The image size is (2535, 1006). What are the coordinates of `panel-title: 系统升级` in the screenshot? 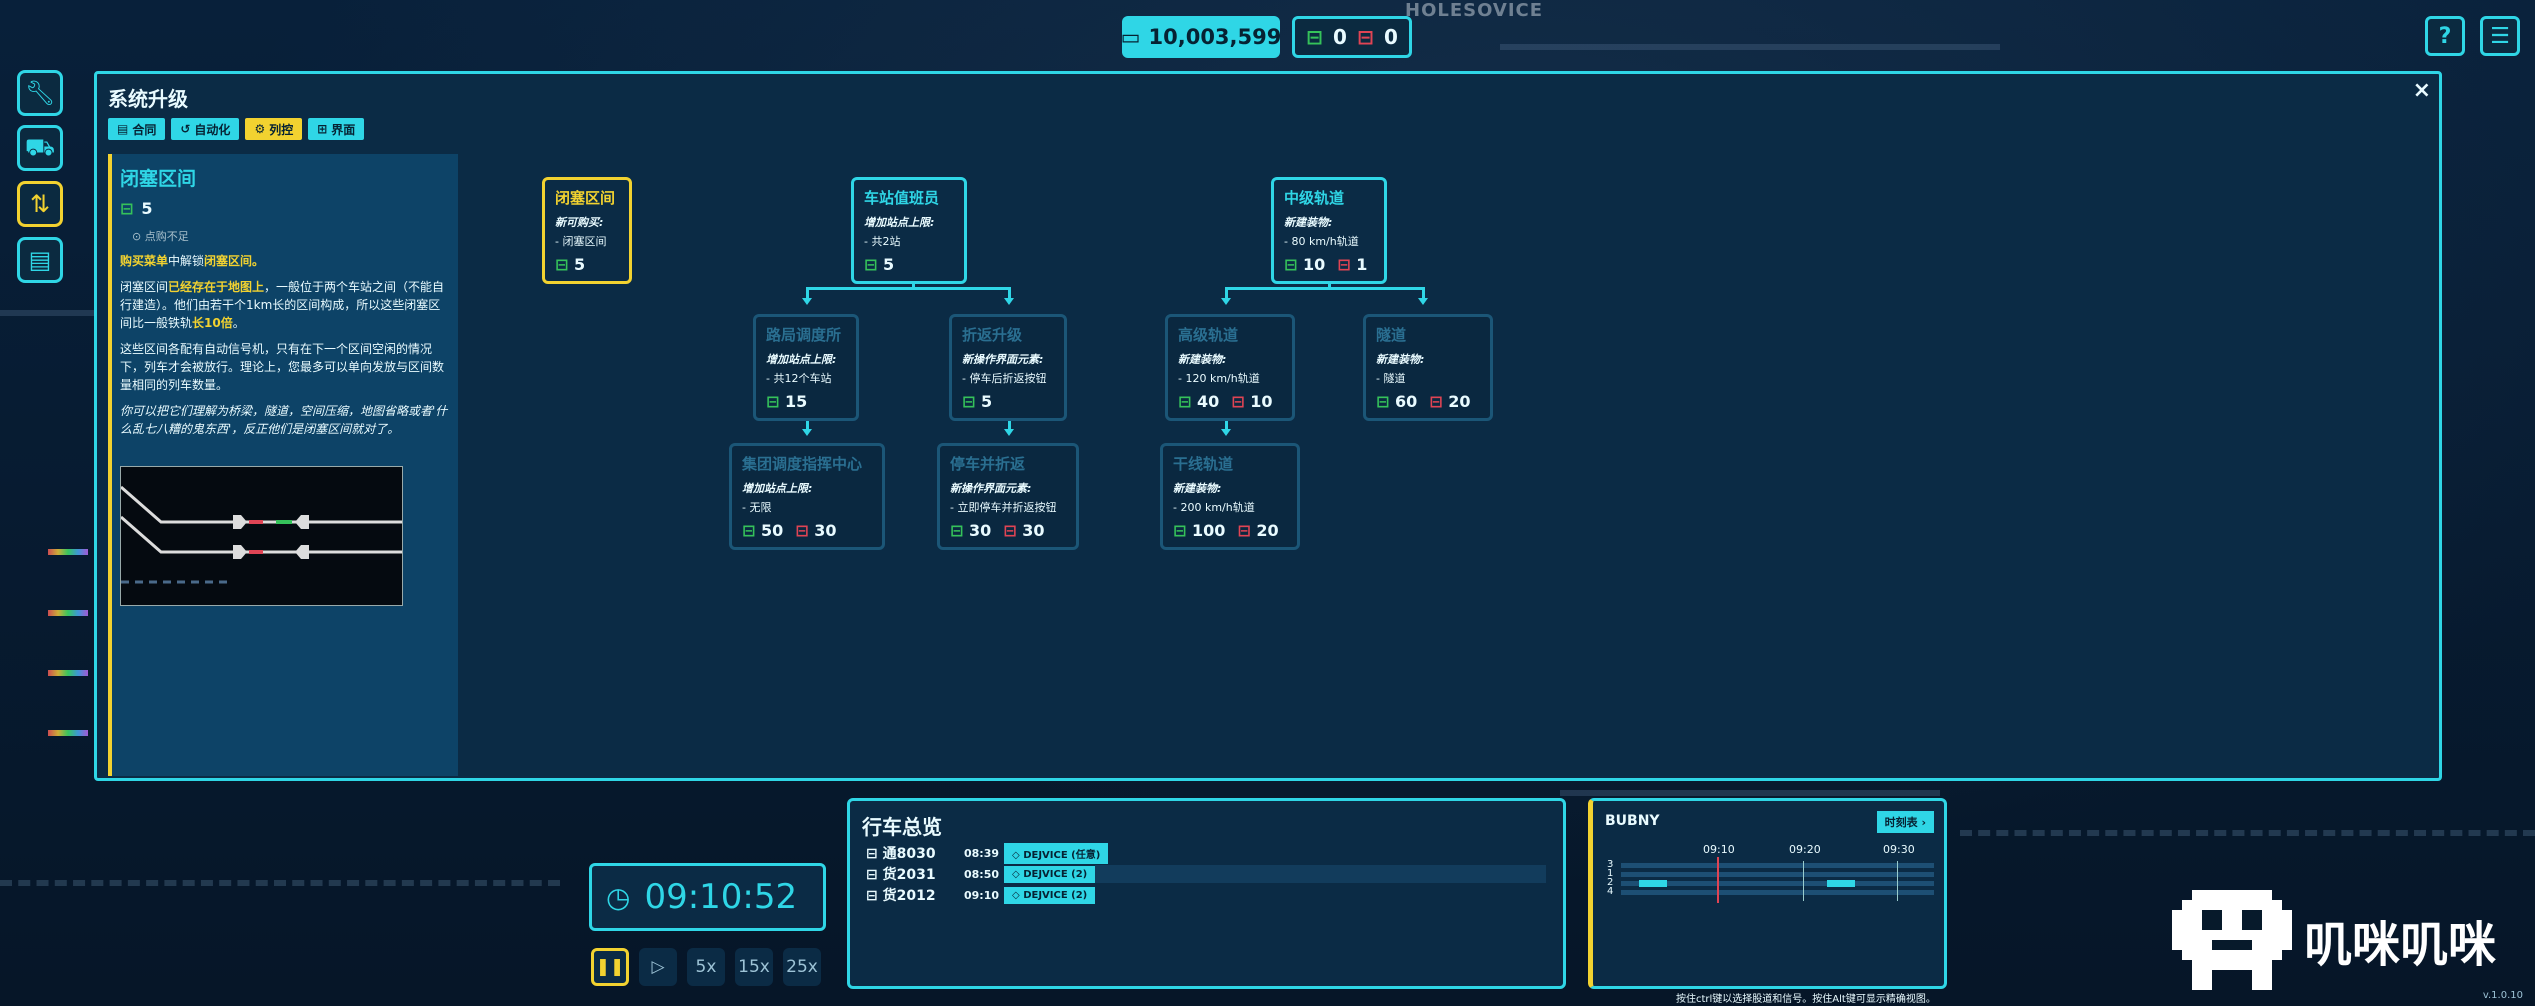 It's located at (148, 99).